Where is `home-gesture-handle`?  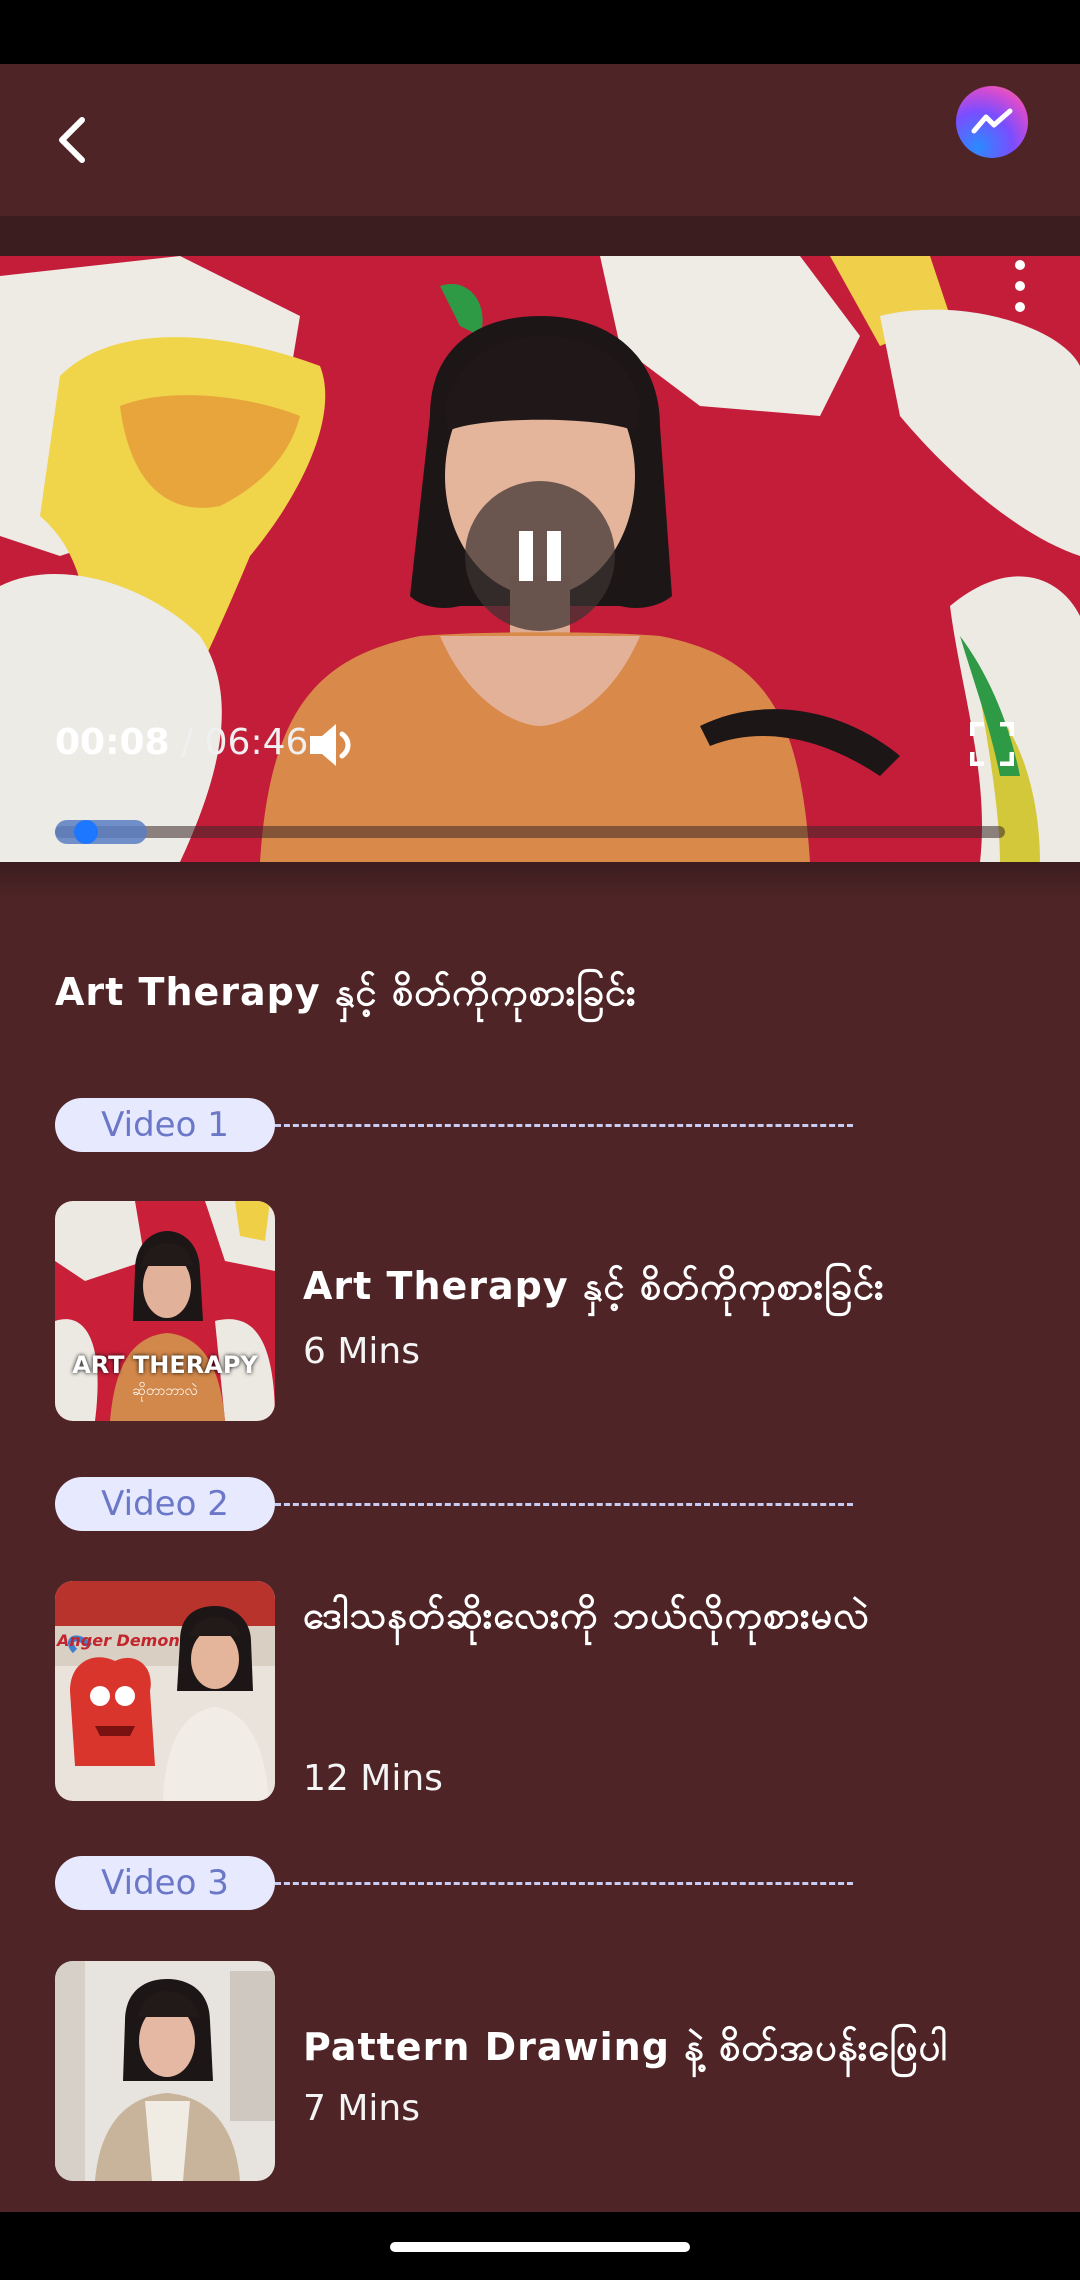 home-gesture-handle is located at coordinates (540, 2247).